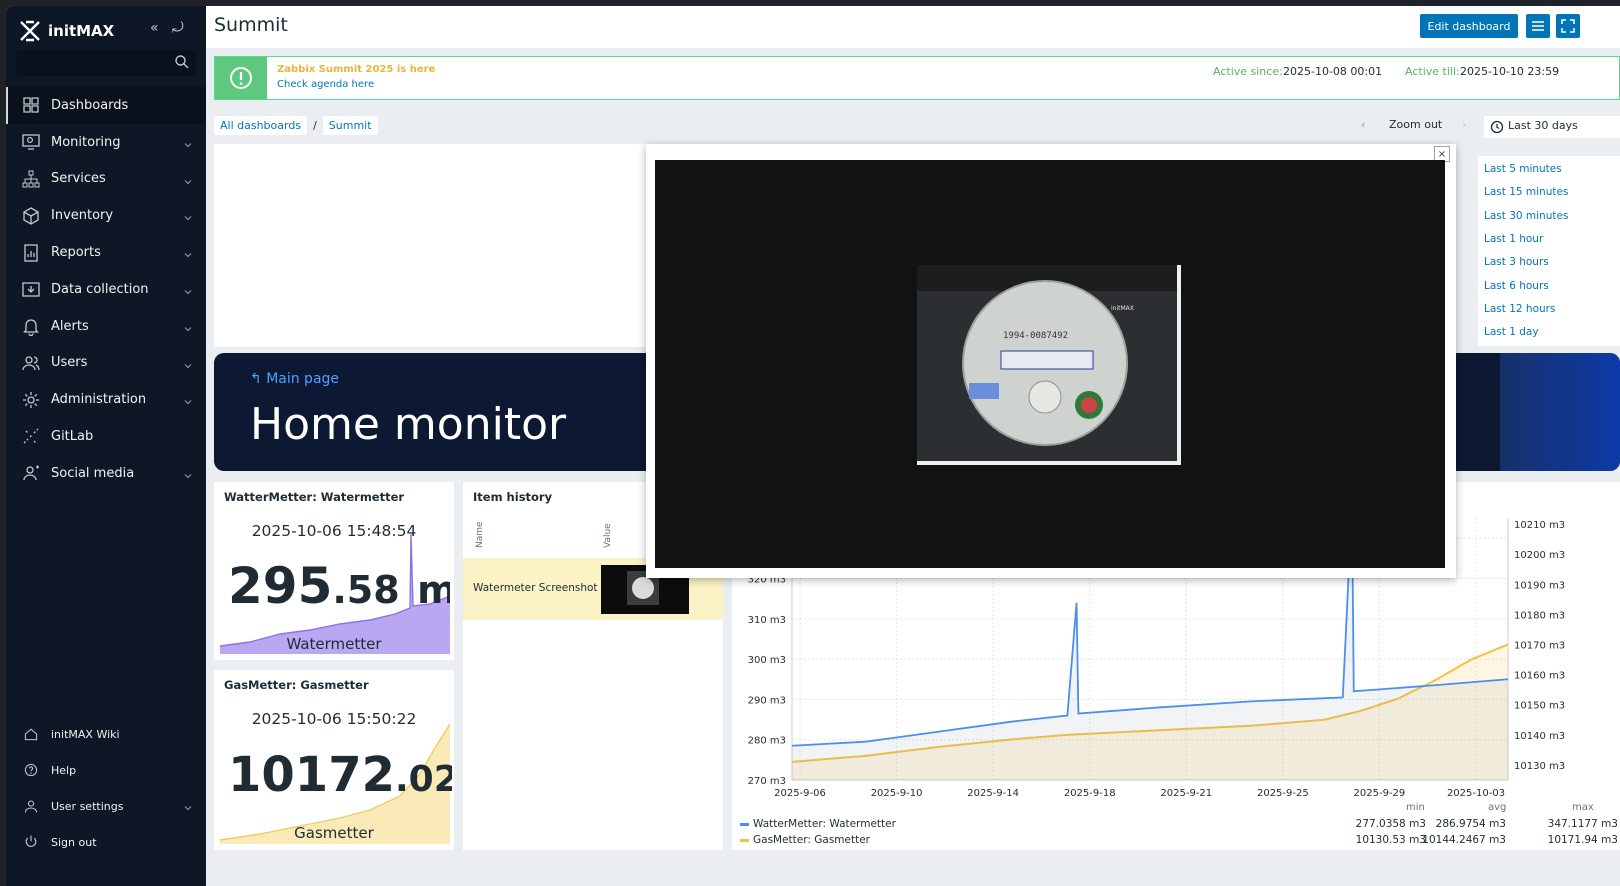 The image size is (1620, 886). I want to click on sidebar-item-inventory: Inventory, so click(106, 215).